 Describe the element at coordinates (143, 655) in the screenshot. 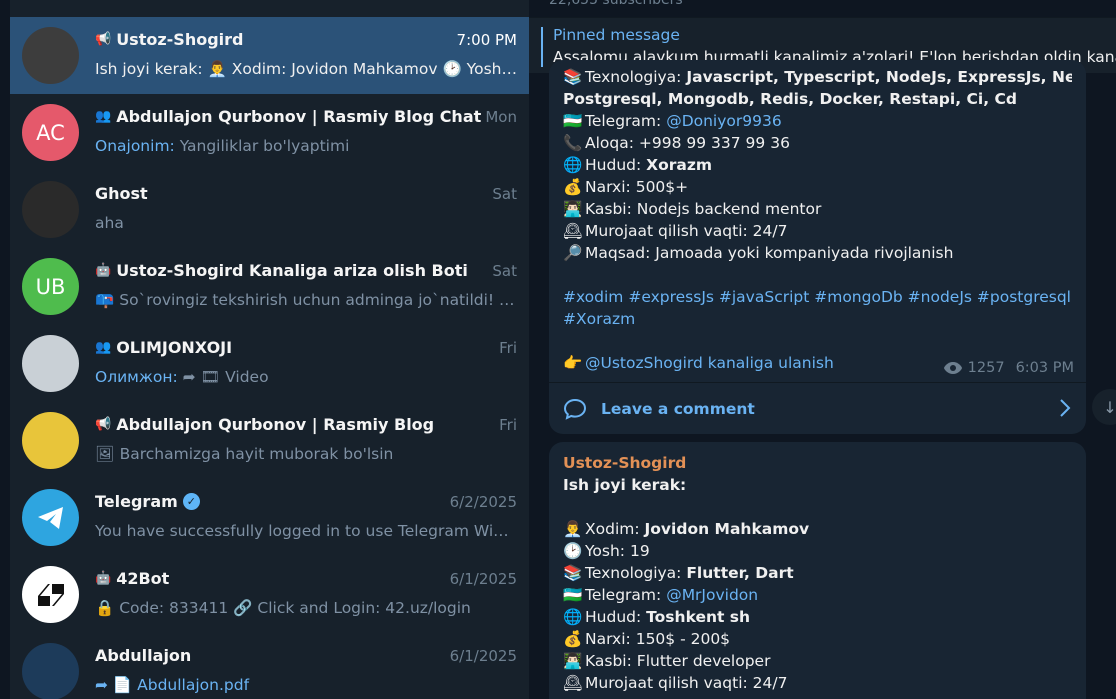

I see `chat-name: Abdullajon` at that location.